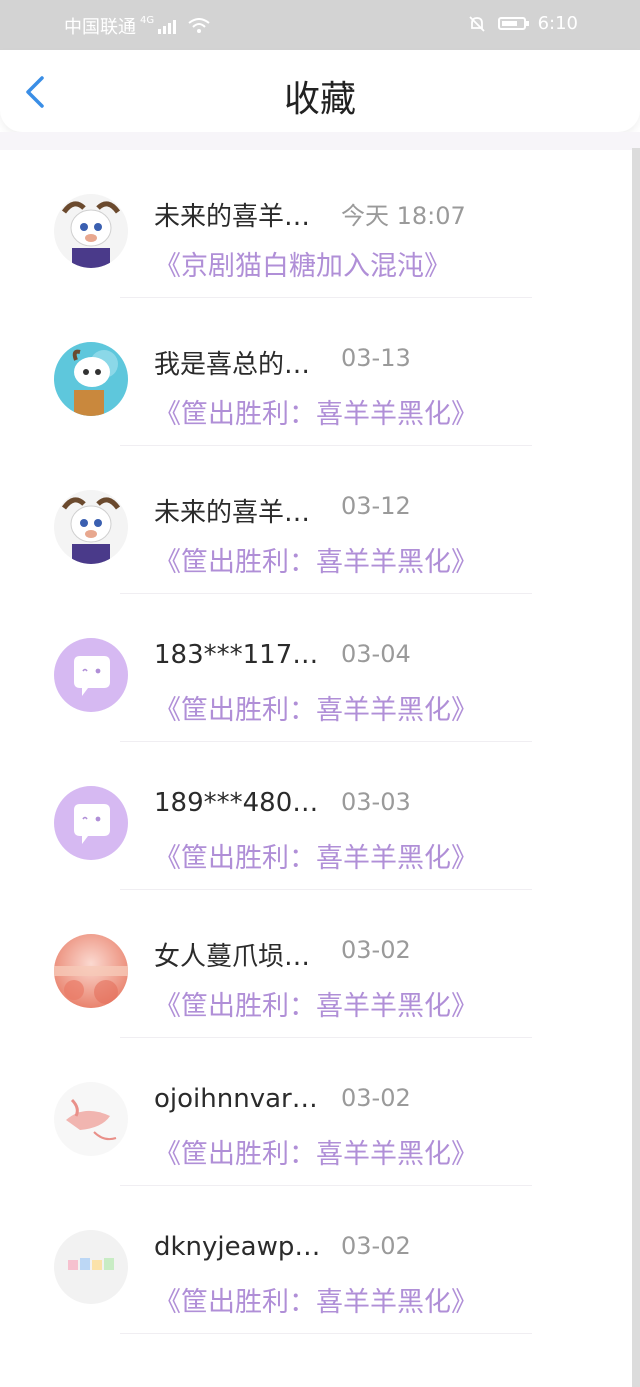 The height and width of the screenshot is (1387, 640). I want to click on clock-label: 6:10, so click(557, 23).